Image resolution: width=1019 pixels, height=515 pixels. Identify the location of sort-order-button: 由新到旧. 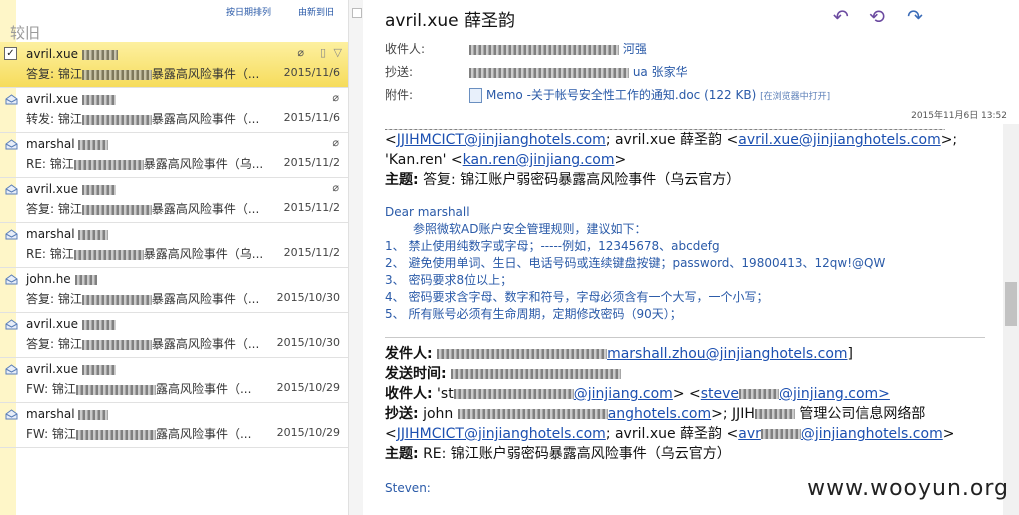
(316, 11).